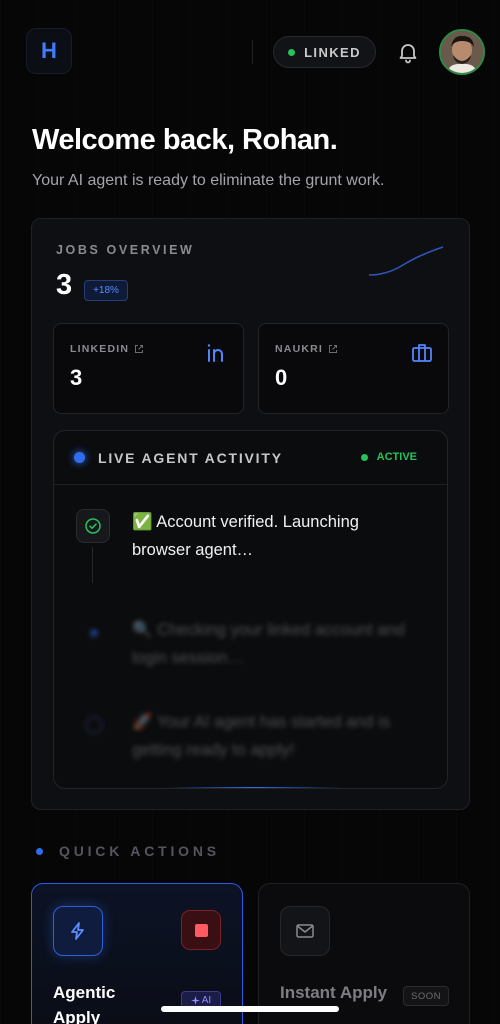 This screenshot has height=1024, width=500. I want to click on naukri-stat-label: NAUKRI, so click(306, 349).